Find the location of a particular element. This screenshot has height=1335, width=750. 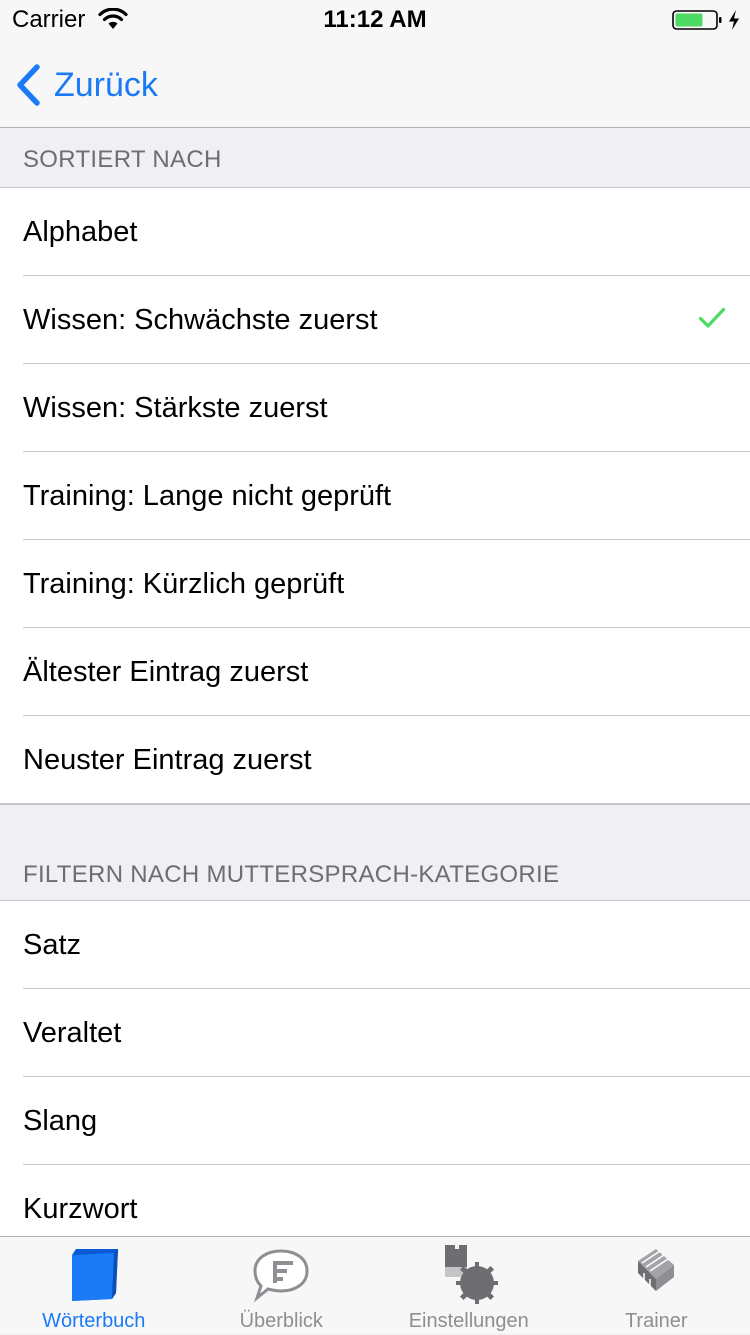

filter-option-label: Kurzwort is located at coordinates (80, 1200).